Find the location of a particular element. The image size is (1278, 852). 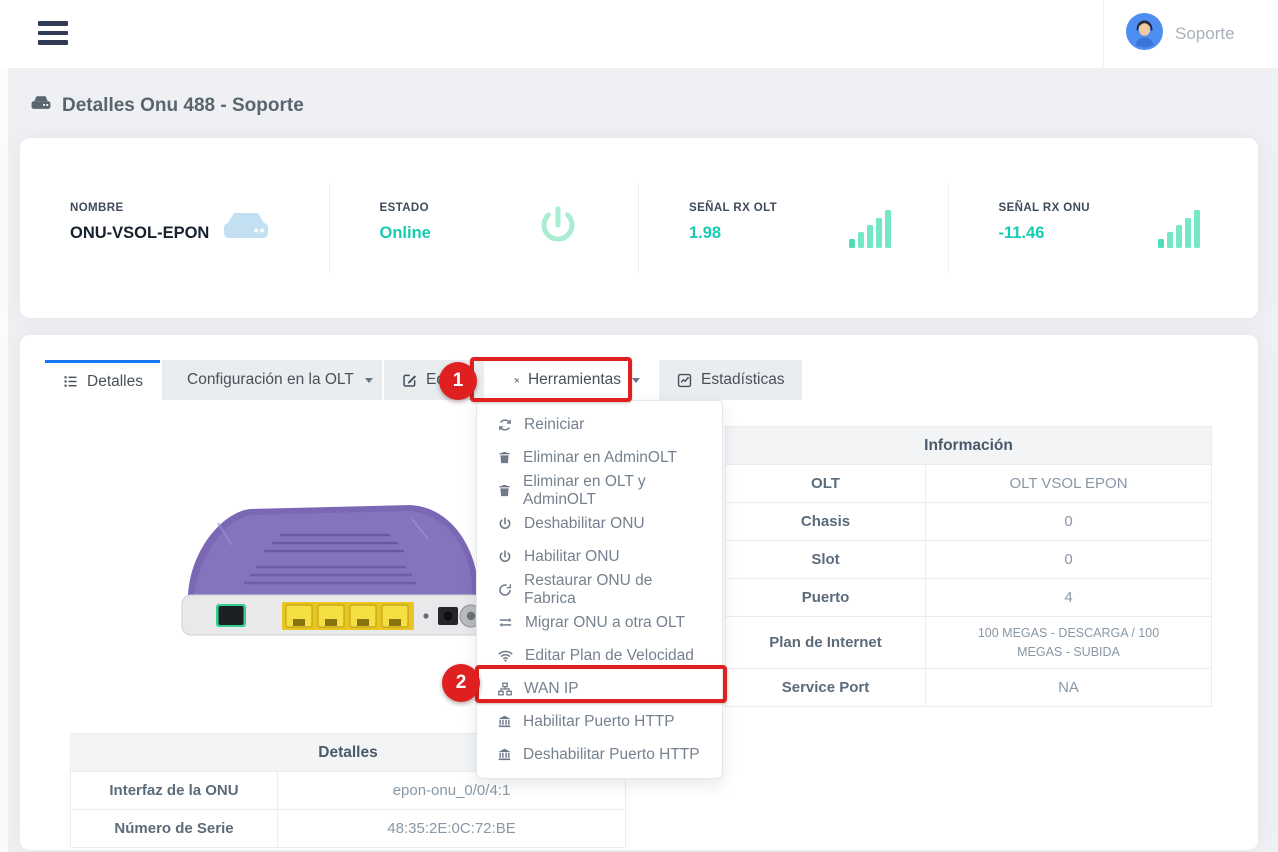

page-title: Detalles Onu 488 - Soporte is located at coordinates (639, 93).